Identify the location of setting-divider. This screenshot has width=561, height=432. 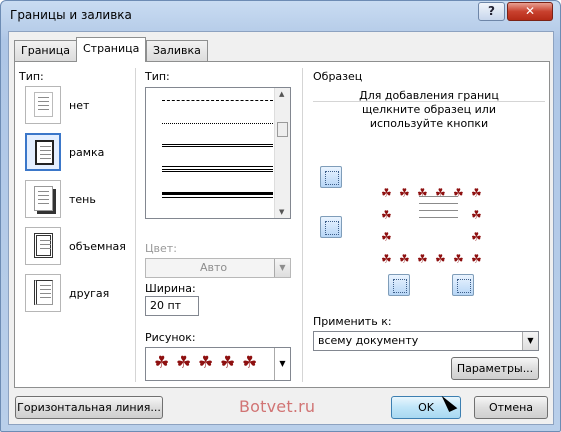
(135, 225).